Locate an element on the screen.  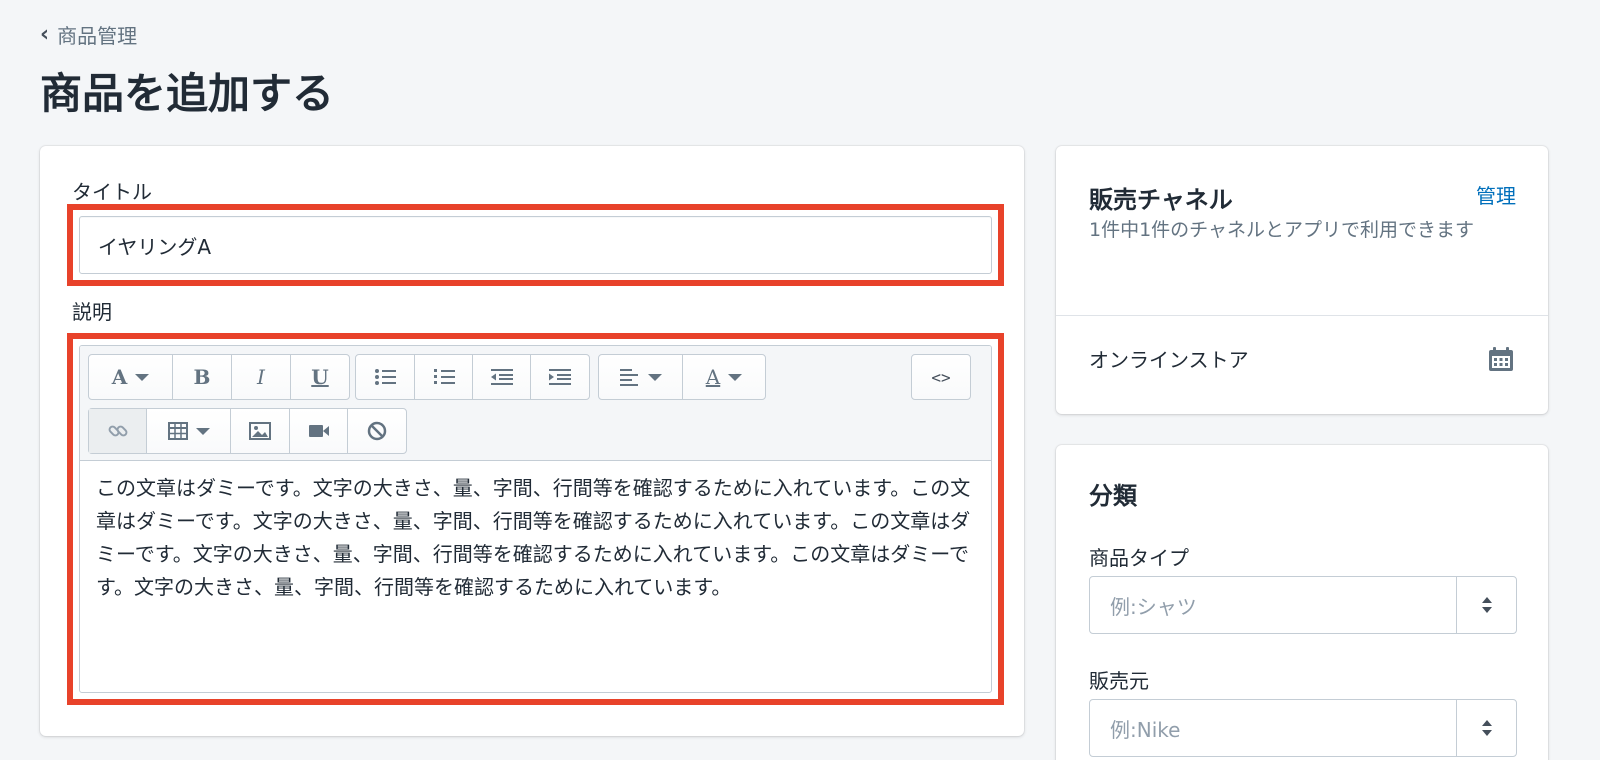
align-color-group: A is located at coordinates (682, 377).